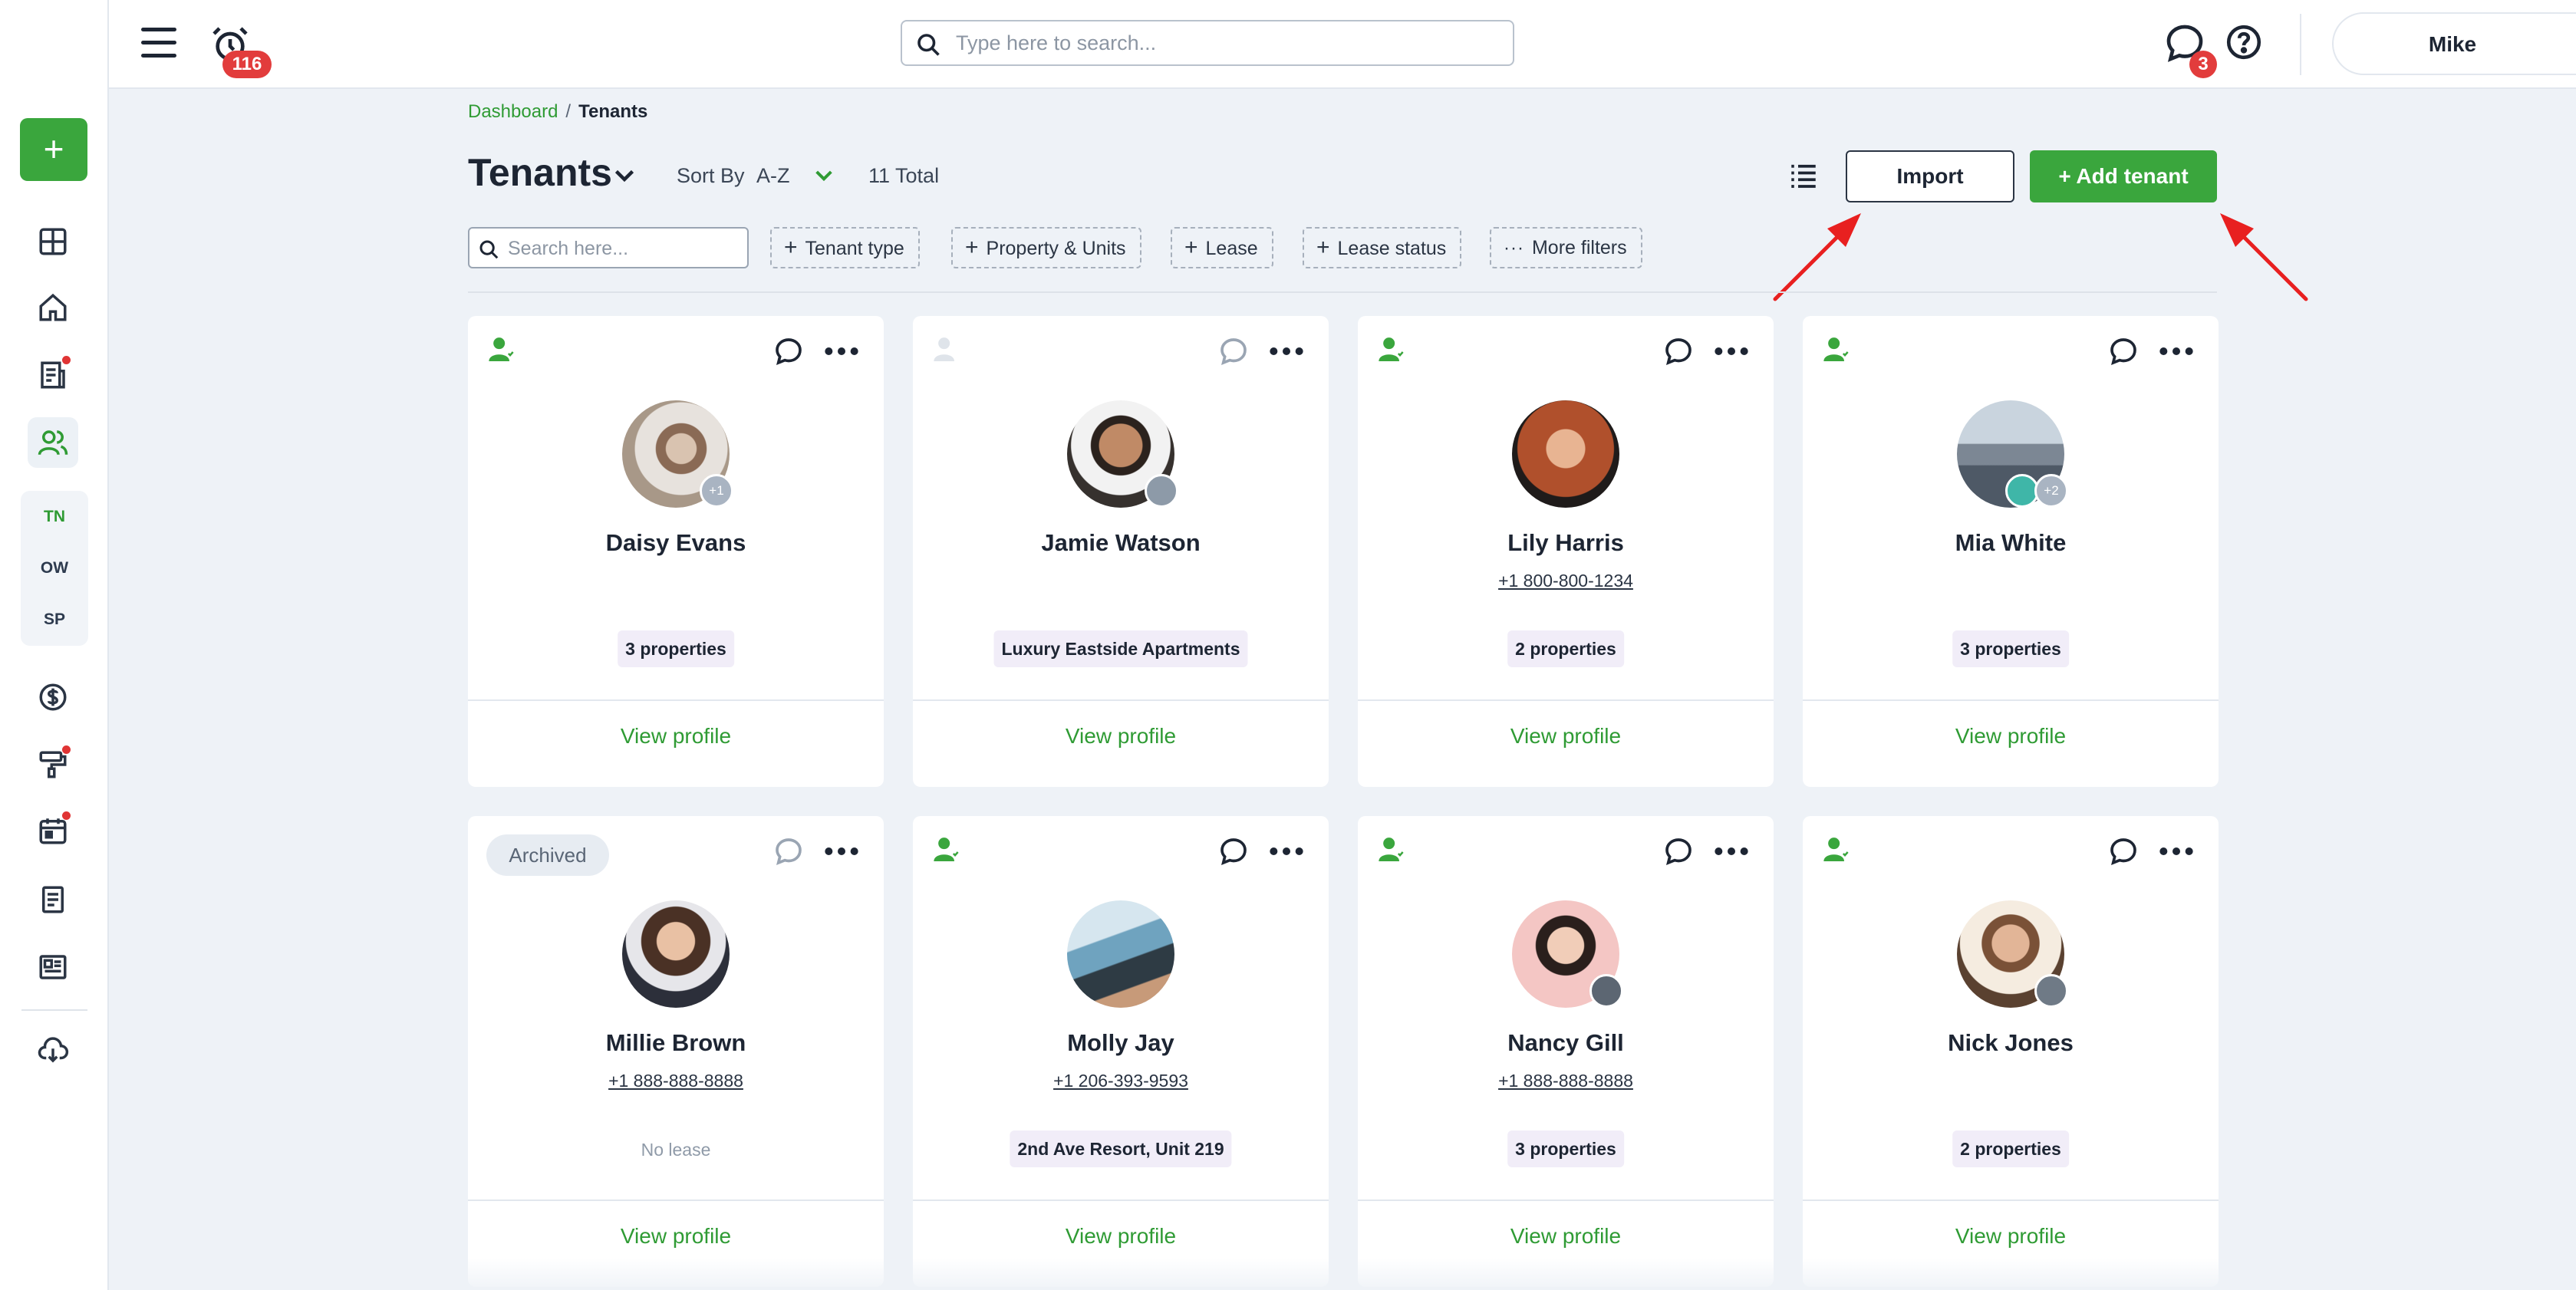  What do you see at coordinates (53, 442) in the screenshot?
I see `people-icon` at bounding box center [53, 442].